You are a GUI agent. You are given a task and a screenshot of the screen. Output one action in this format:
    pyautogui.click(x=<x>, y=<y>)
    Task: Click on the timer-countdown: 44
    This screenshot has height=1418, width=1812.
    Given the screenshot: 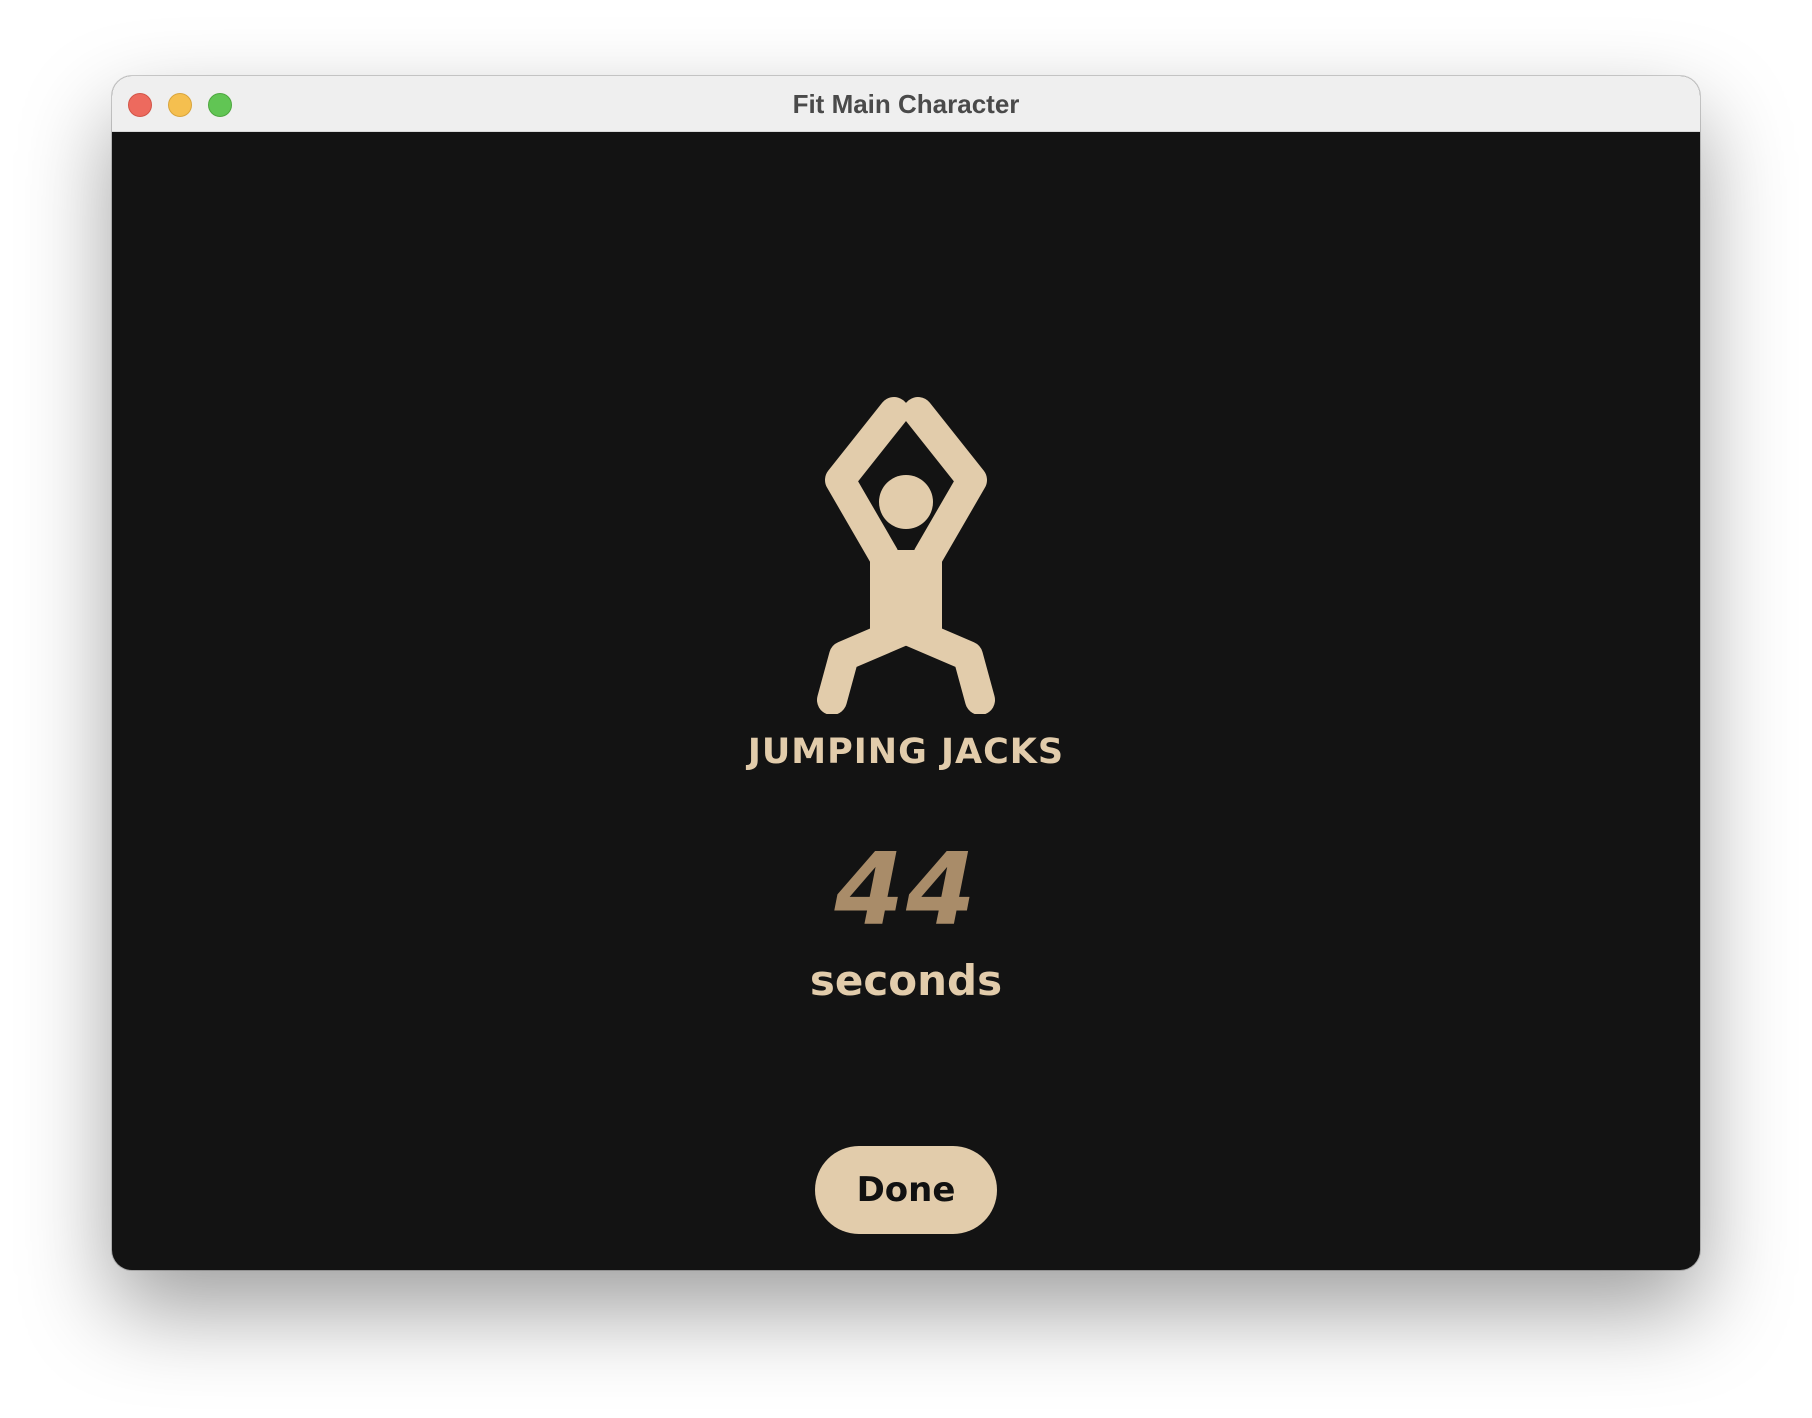 What is the action you would take?
    pyautogui.click(x=906, y=889)
    